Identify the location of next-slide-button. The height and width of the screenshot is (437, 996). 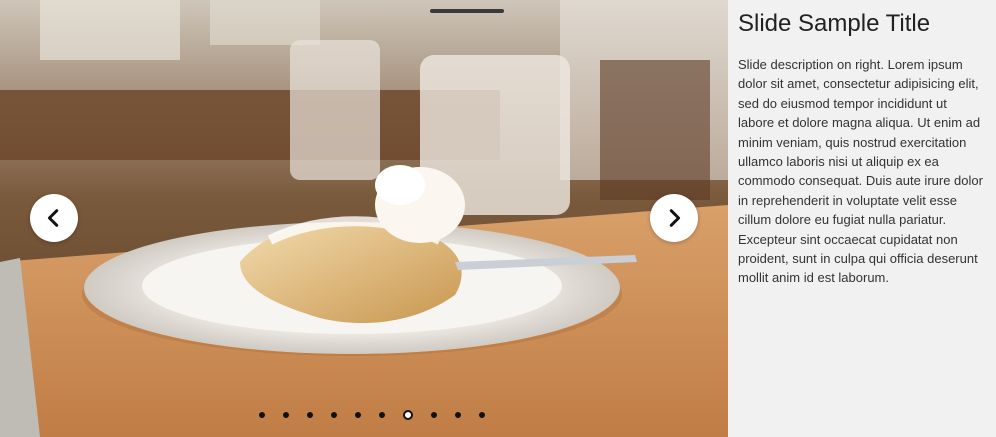
(674, 218).